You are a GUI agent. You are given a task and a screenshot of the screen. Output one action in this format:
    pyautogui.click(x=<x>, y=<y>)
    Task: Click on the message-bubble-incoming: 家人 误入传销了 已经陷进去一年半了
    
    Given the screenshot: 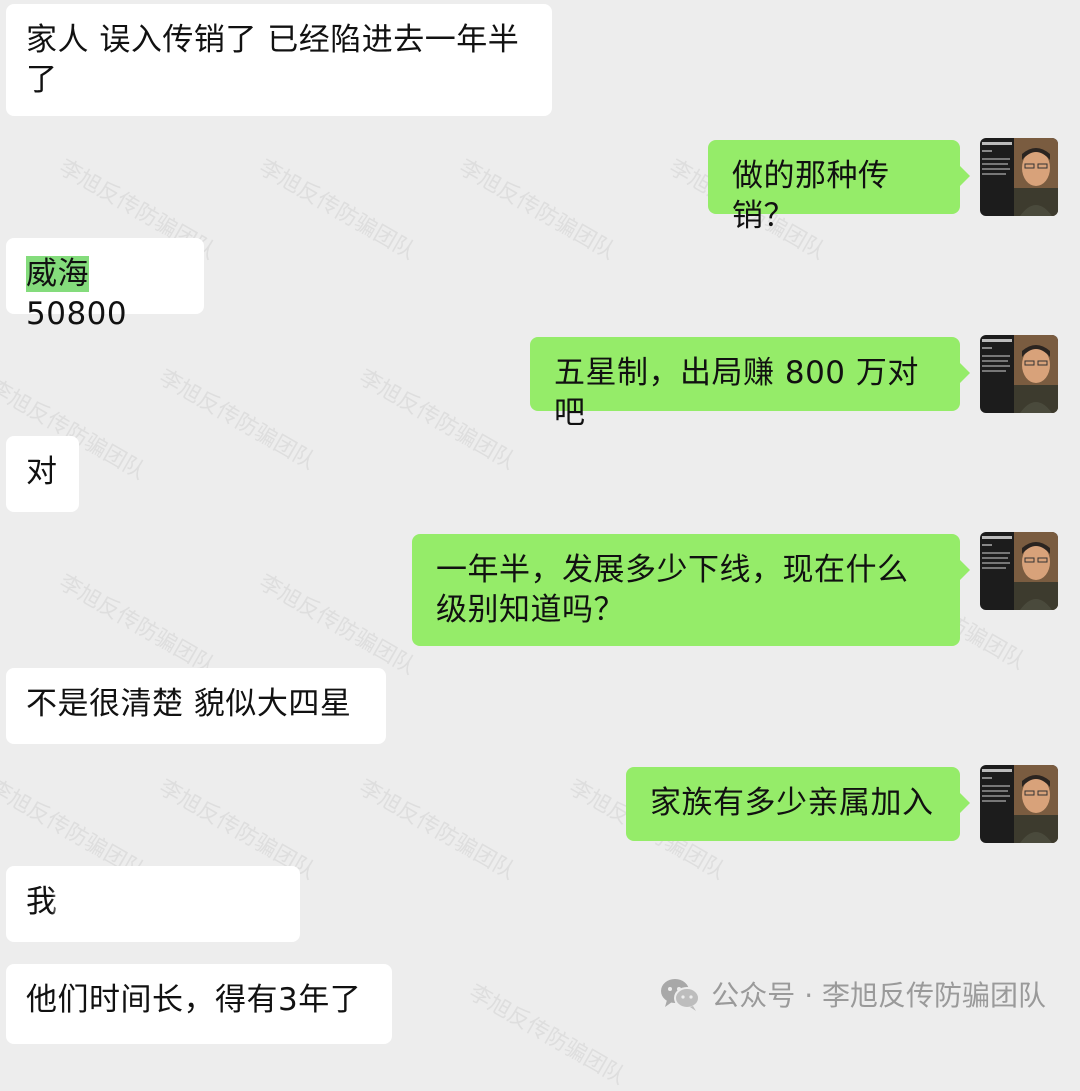 What is the action you would take?
    pyautogui.click(x=279, y=60)
    